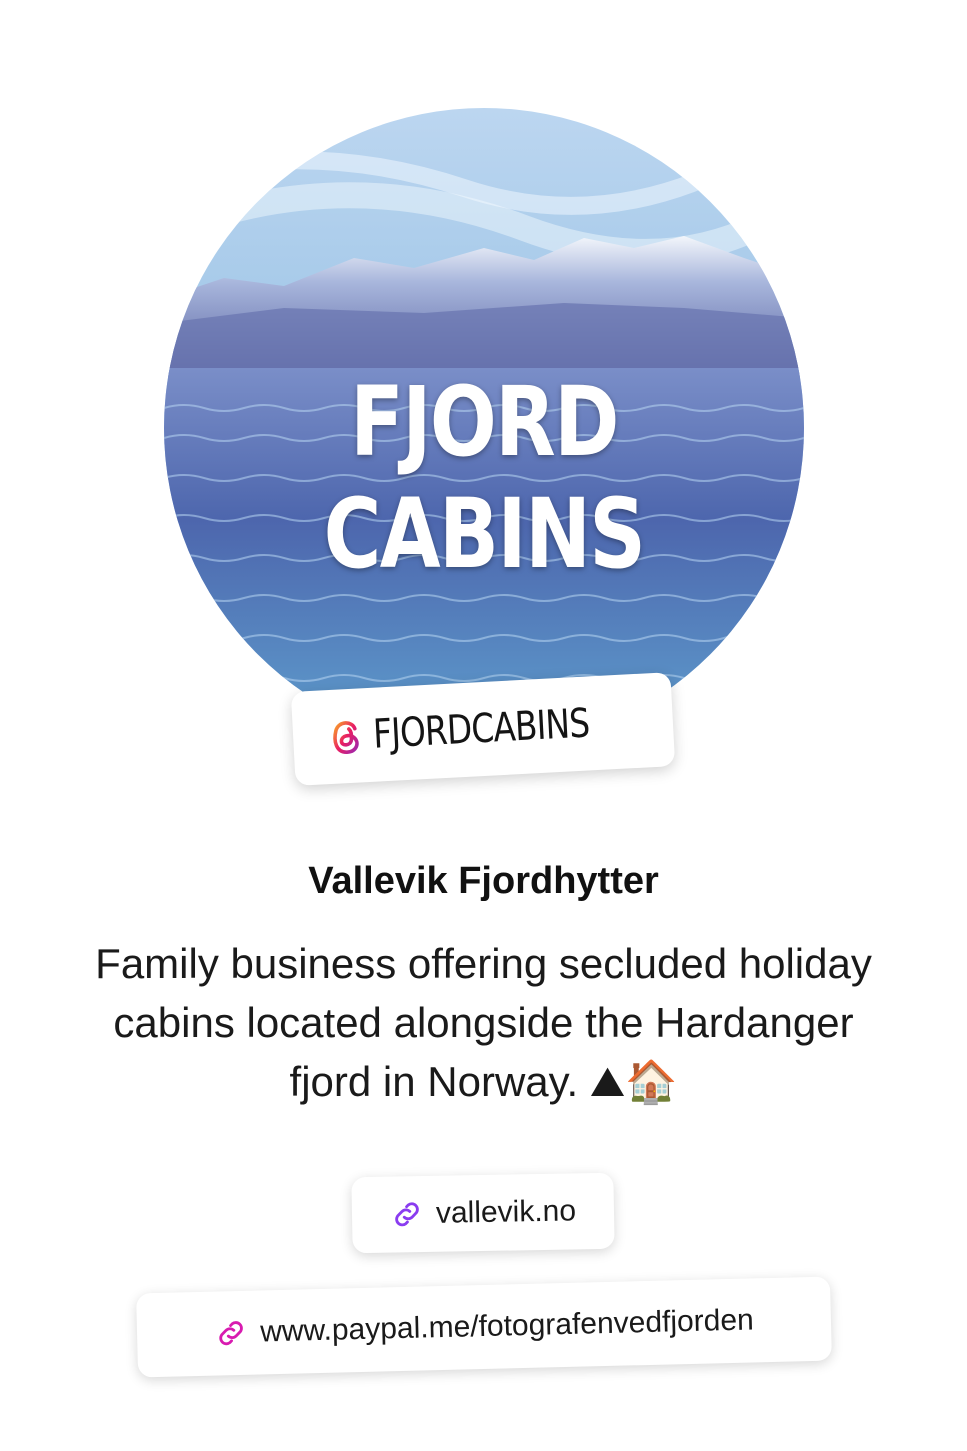  Describe the element at coordinates (346, 737) in the screenshot. I see `threads-icon` at that location.